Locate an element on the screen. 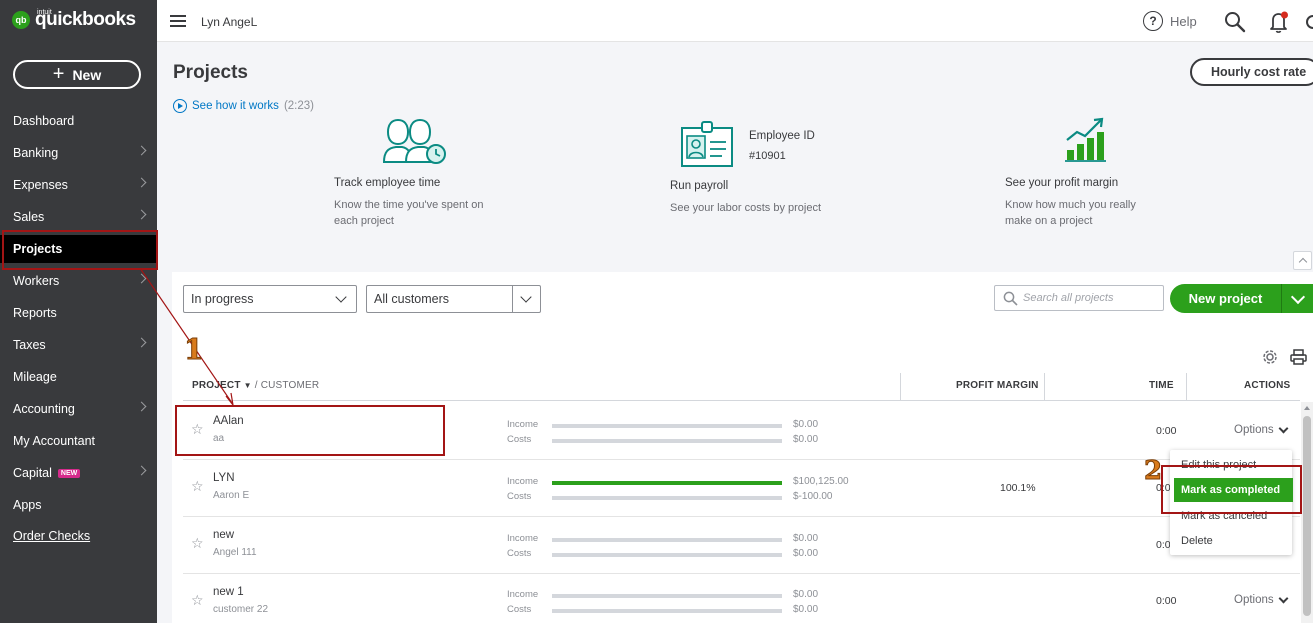  help-label: Help is located at coordinates (1183, 21).